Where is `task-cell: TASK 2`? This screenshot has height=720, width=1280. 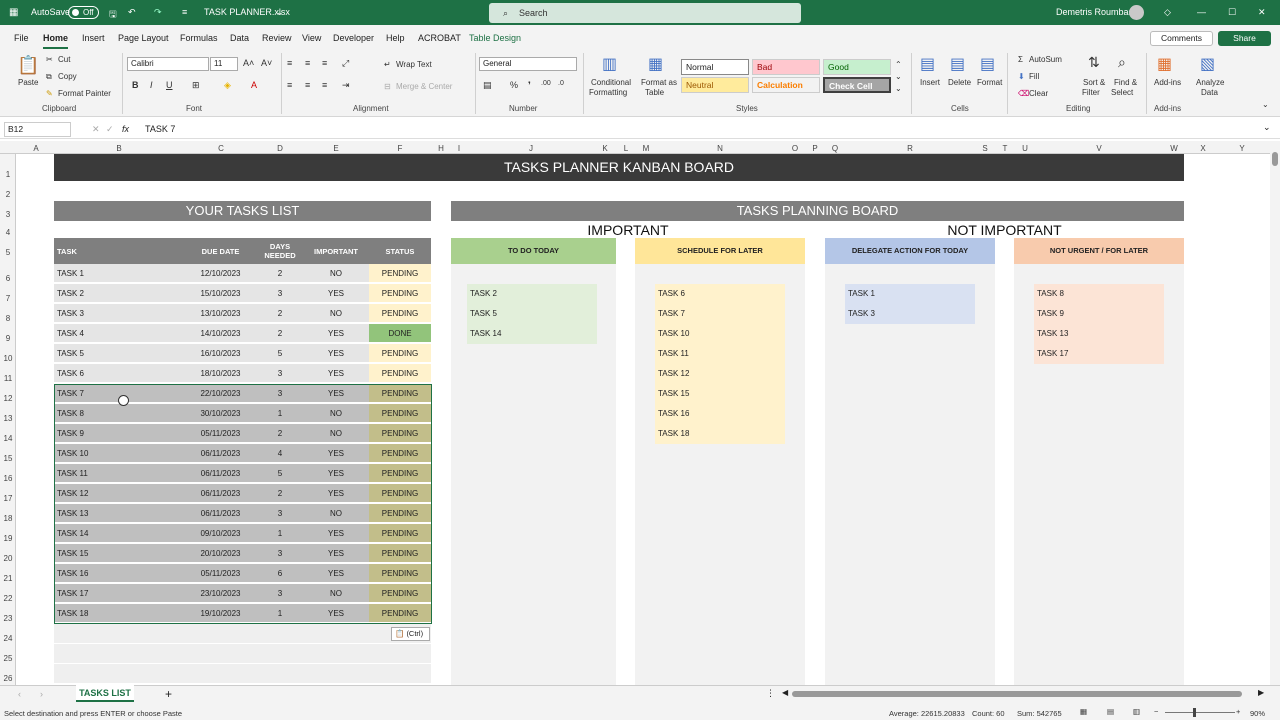
task-cell: TASK 2 is located at coordinates (119, 293).